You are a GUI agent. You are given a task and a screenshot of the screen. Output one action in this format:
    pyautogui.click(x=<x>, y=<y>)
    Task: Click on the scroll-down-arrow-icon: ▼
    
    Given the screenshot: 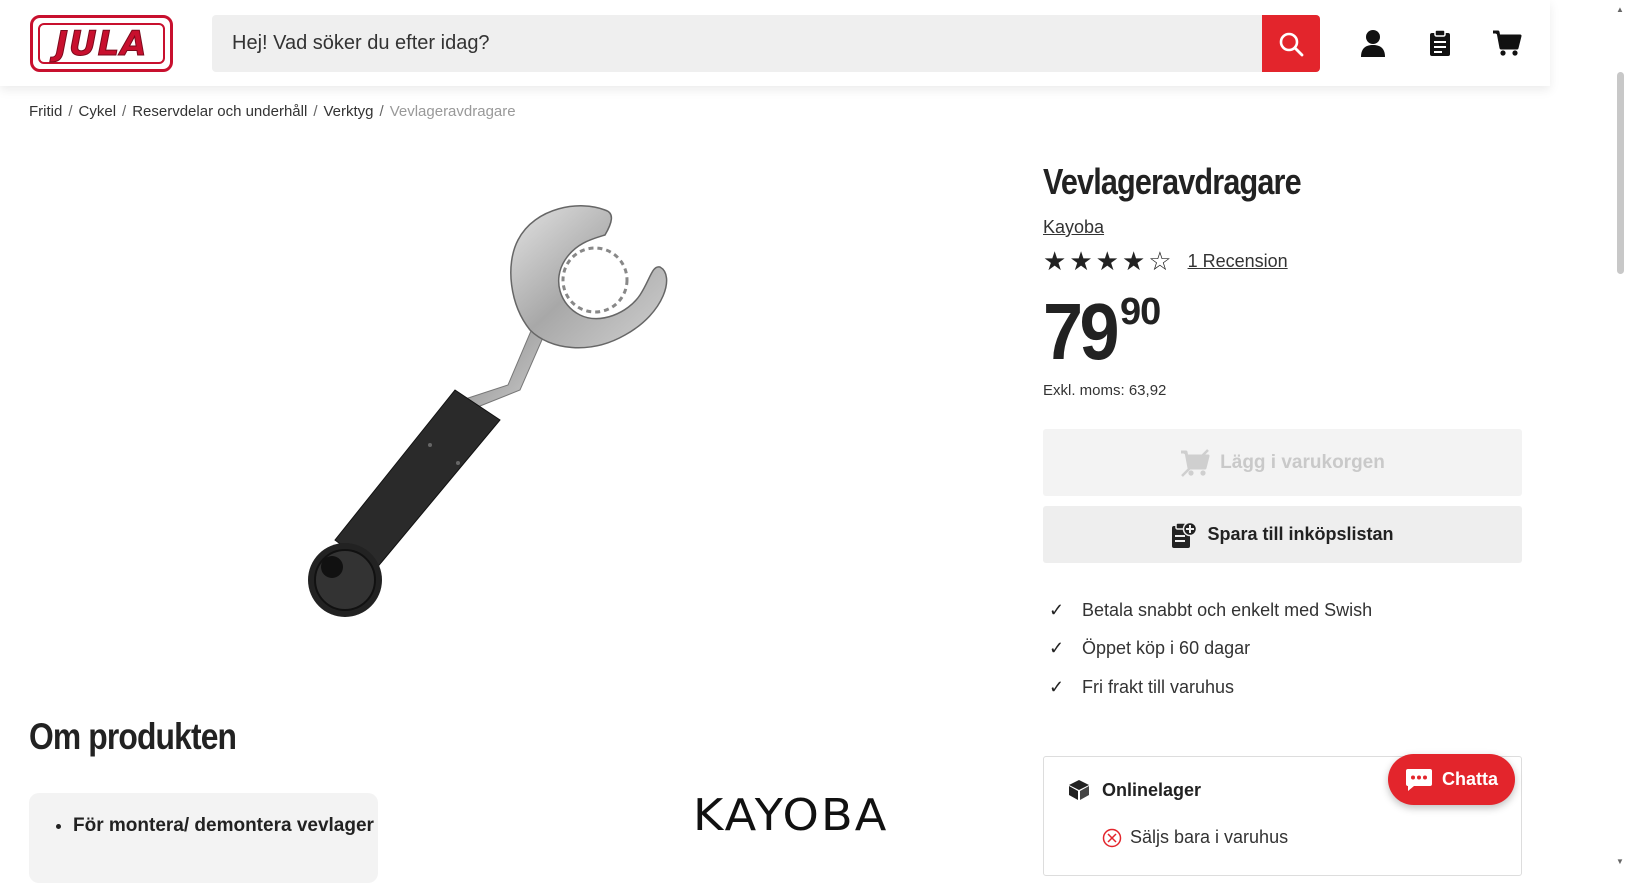 What is the action you would take?
    pyautogui.click(x=1620, y=861)
    